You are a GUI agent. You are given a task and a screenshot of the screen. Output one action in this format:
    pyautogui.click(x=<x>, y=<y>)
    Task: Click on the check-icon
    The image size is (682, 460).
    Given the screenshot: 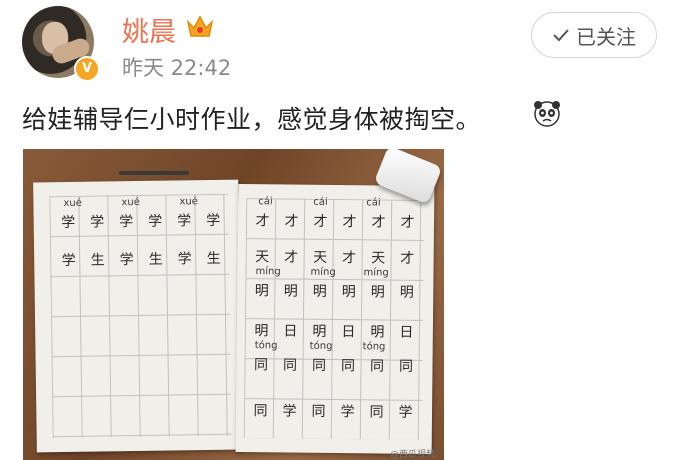 What is the action you would take?
    pyautogui.click(x=561, y=35)
    